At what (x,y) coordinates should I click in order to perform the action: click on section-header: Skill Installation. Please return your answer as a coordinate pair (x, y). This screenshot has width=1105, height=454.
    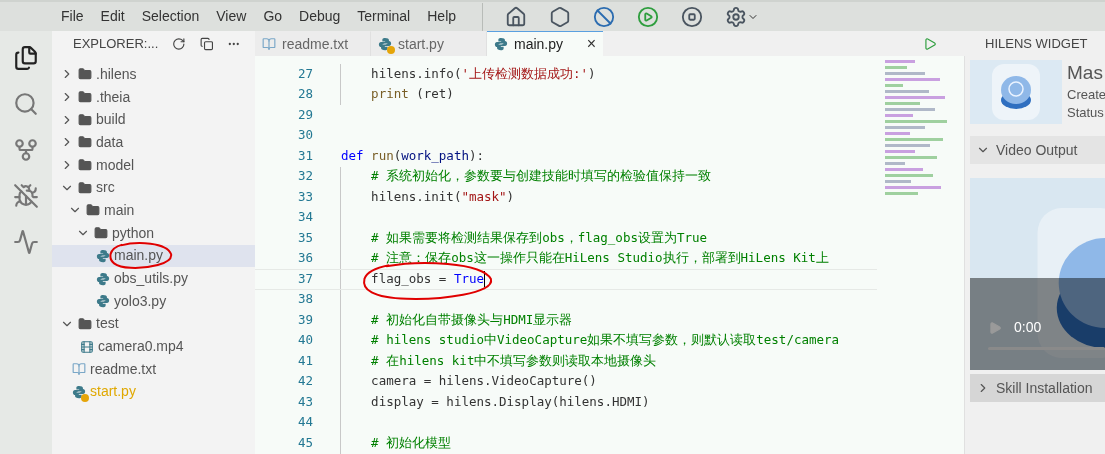
    Looking at the image, I should click on (1037, 388).